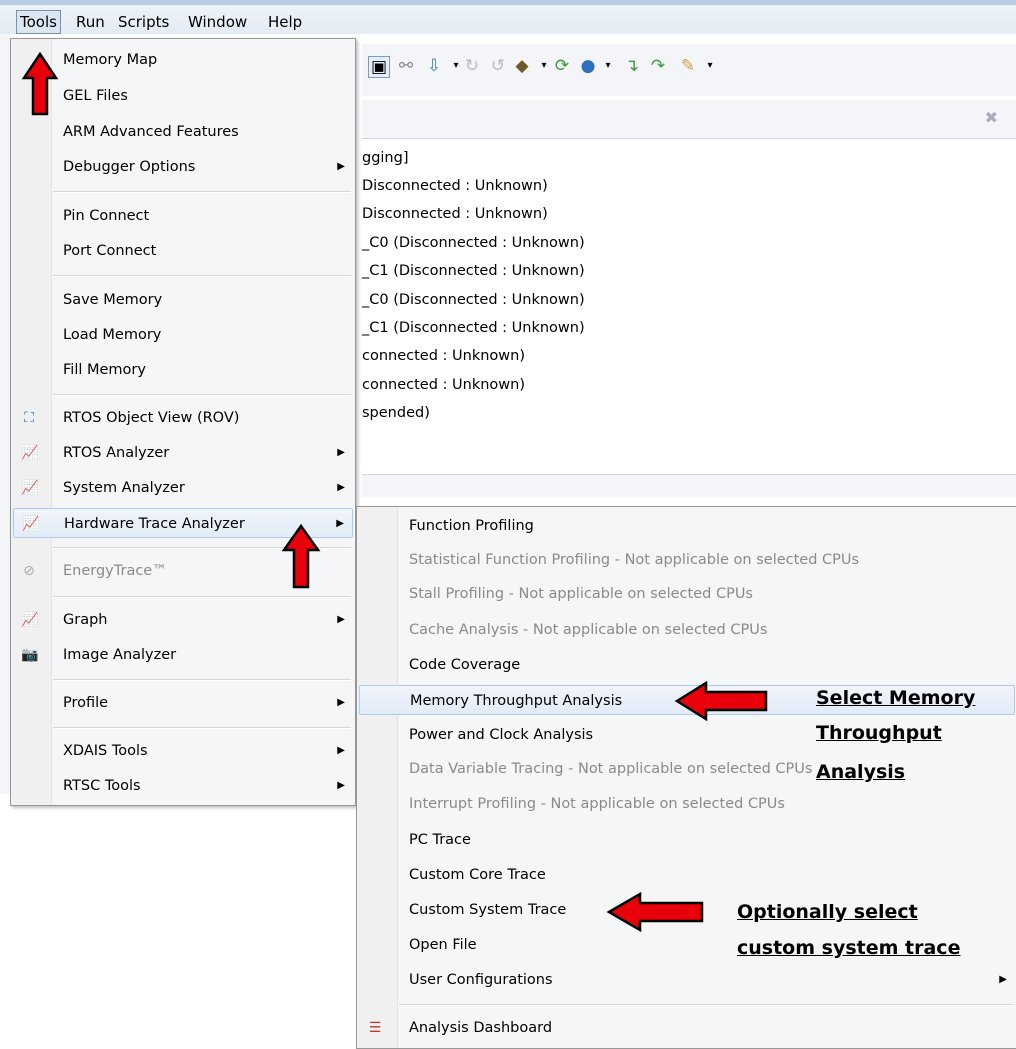  Describe the element at coordinates (991, 117) in the screenshot. I see `close-view-icon: ✖` at that location.